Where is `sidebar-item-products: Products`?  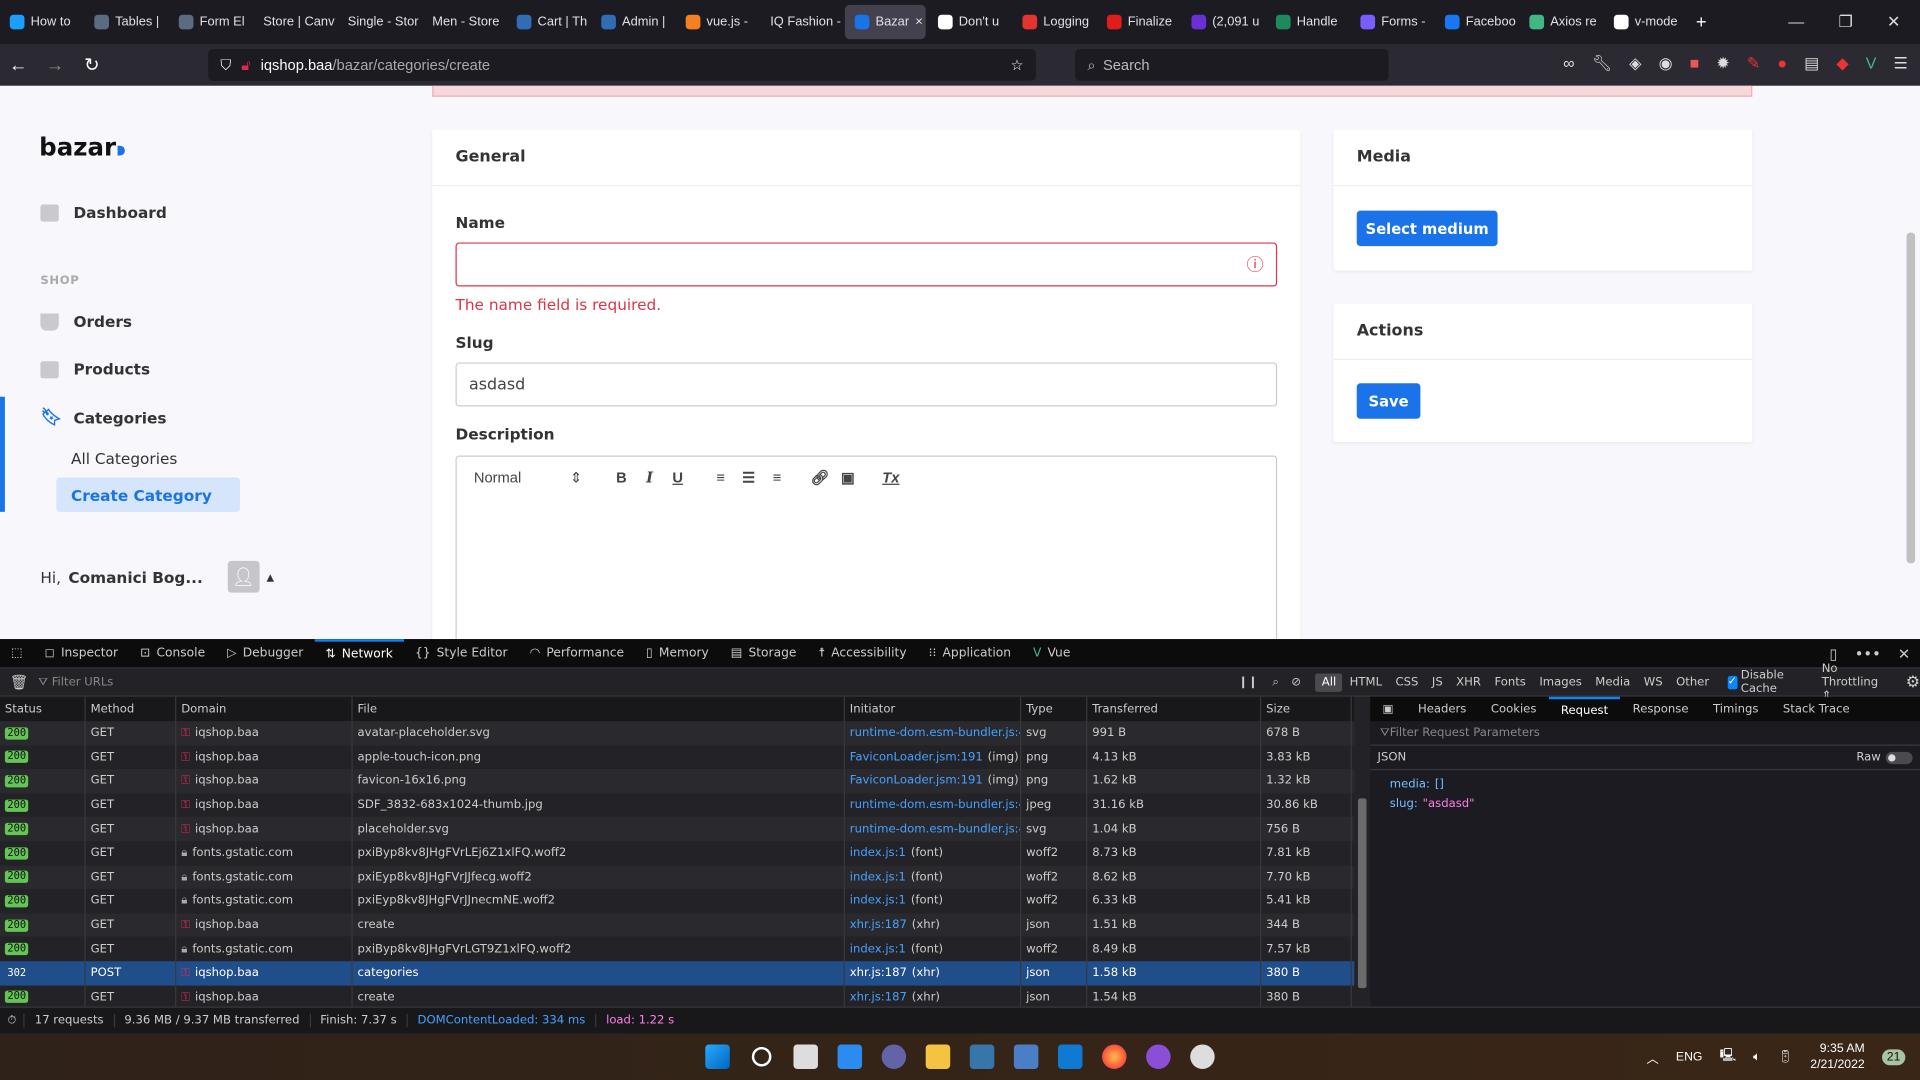 sidebar-item-products: Products is located at coordinates (95, 369).